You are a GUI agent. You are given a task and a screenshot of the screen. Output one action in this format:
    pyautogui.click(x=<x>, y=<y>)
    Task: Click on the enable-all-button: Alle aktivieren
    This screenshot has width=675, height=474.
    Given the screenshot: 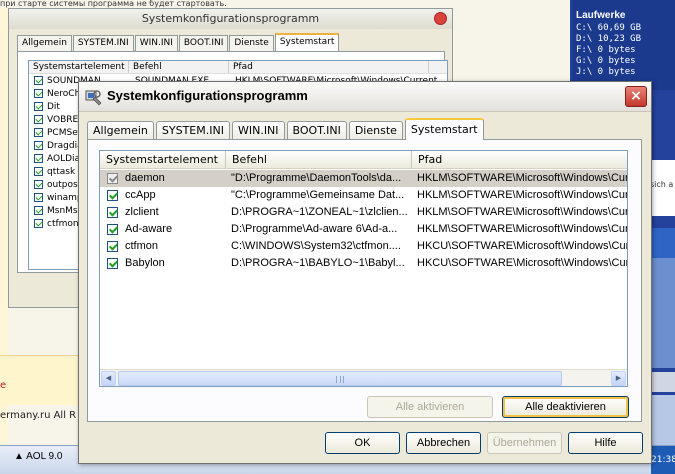 What is the action you would take?
    pyautogui.click(x=430, y=407)
    